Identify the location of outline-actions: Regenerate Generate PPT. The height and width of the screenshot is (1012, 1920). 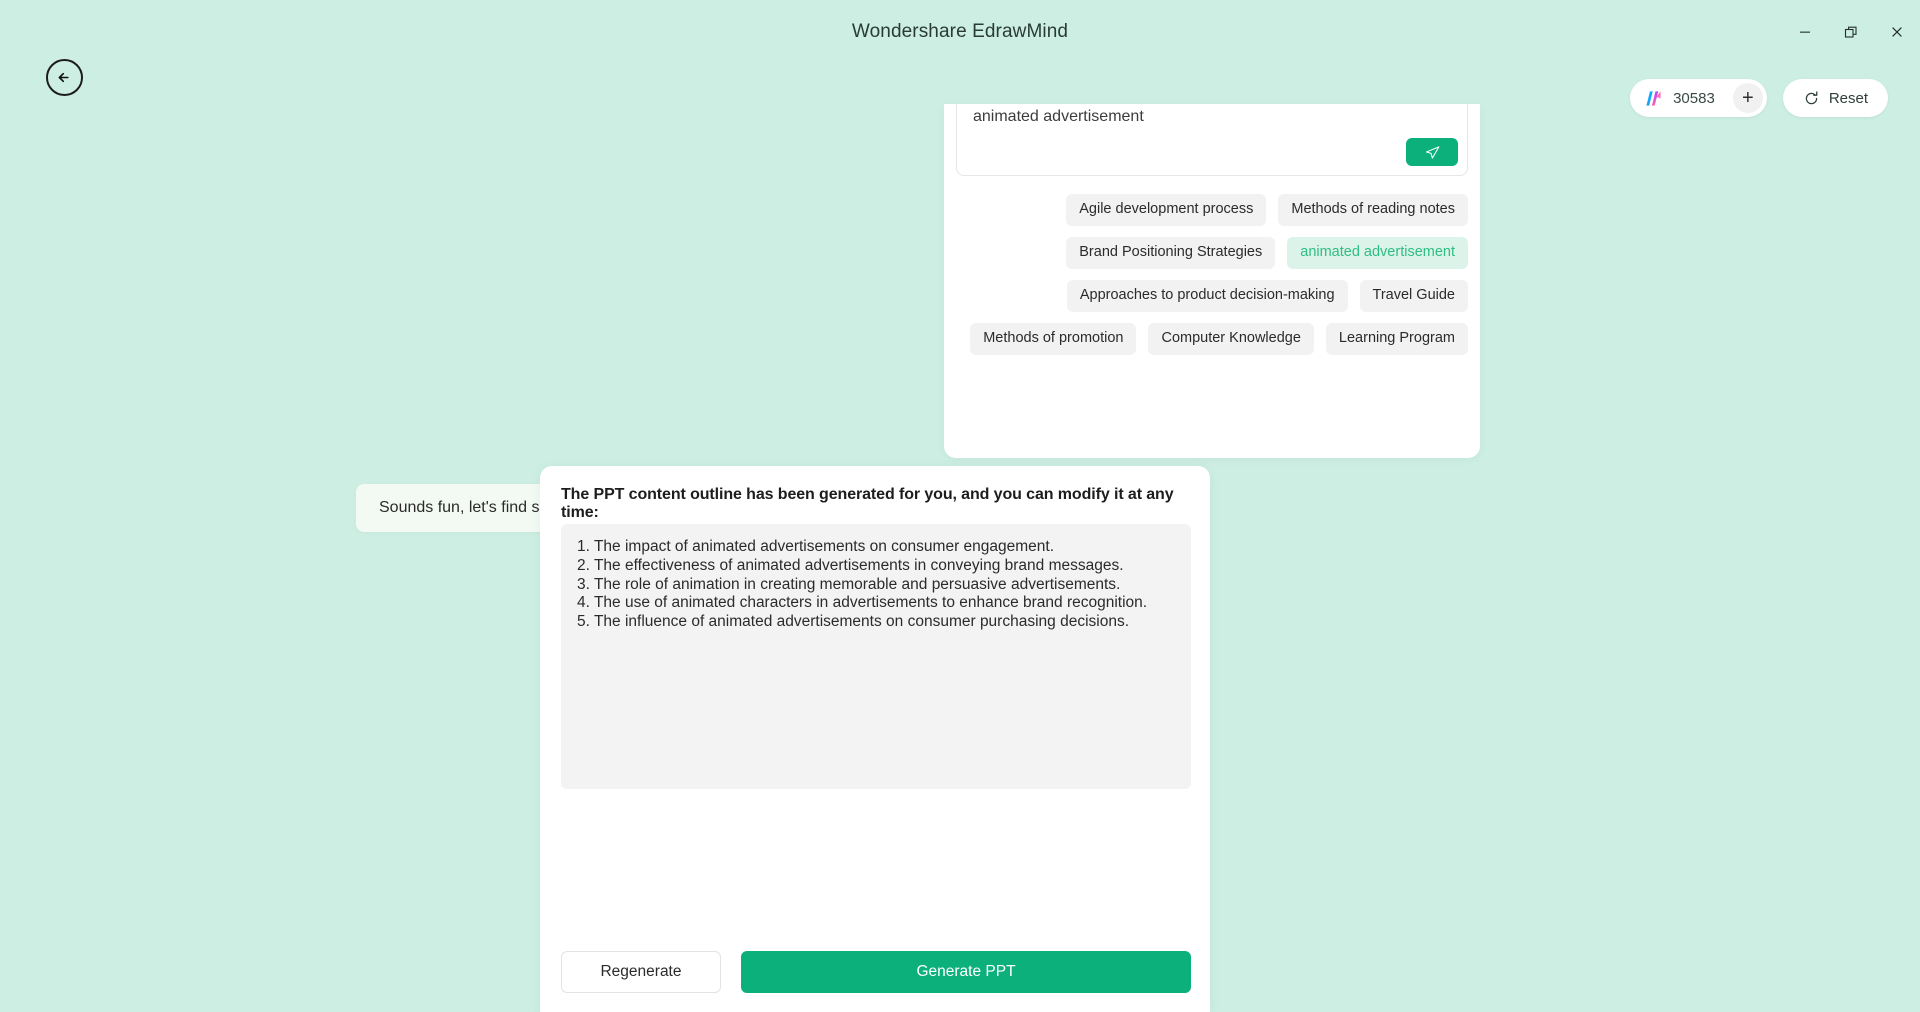
(876, 972).